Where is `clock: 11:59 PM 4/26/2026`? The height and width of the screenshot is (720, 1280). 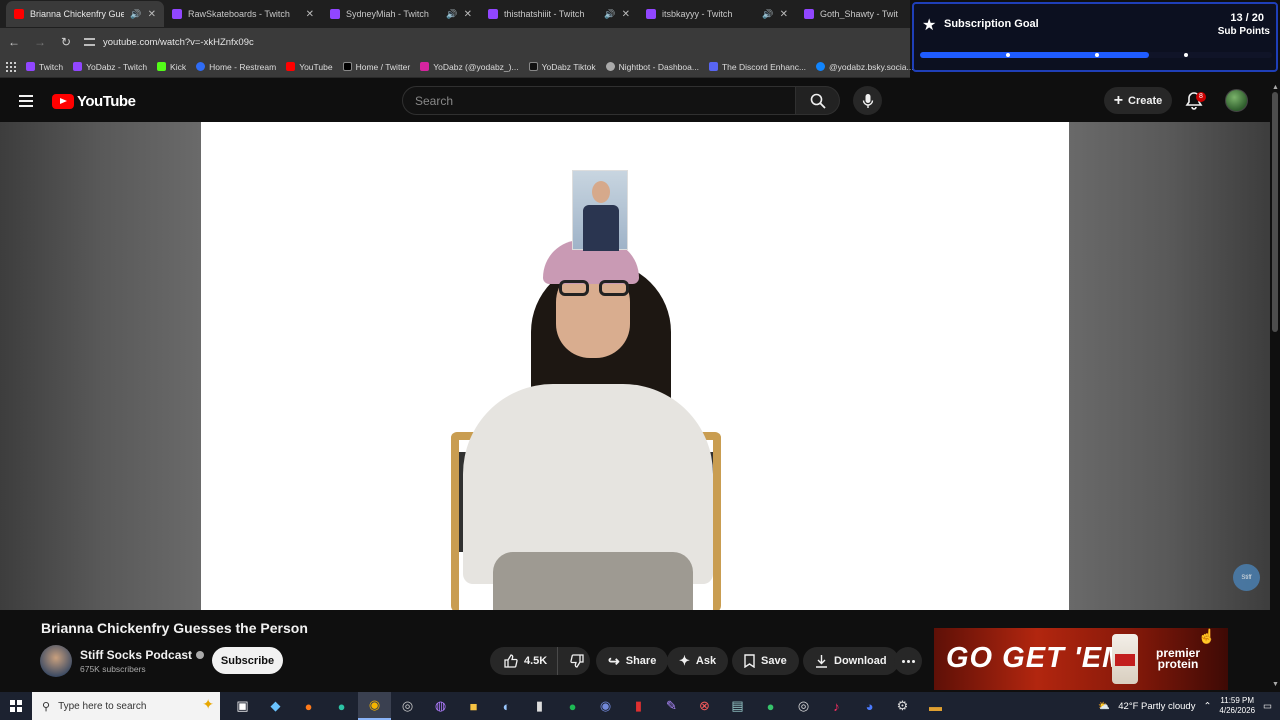
clock: 11:59 PM 4/26/2026 is located at coordinates (1237, 706).